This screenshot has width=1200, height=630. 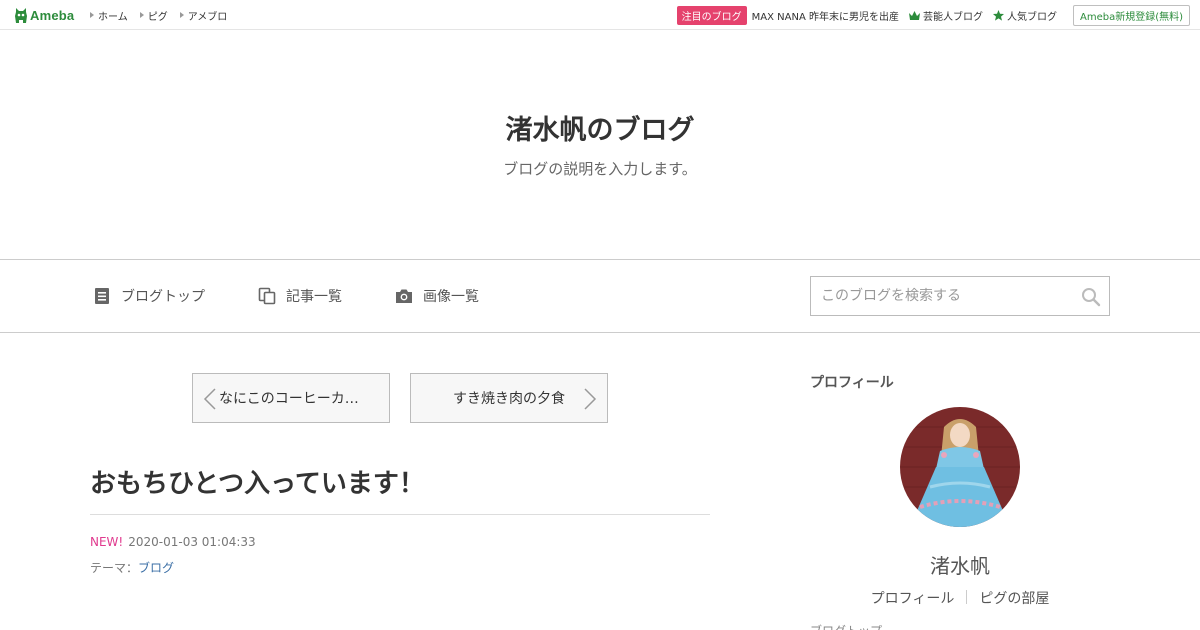 What do you see at coordinates (192, 542) in the screenshot?
I see `entry-datetime: 2020-01-03 01:04:33` at bounding box center [192, 542].